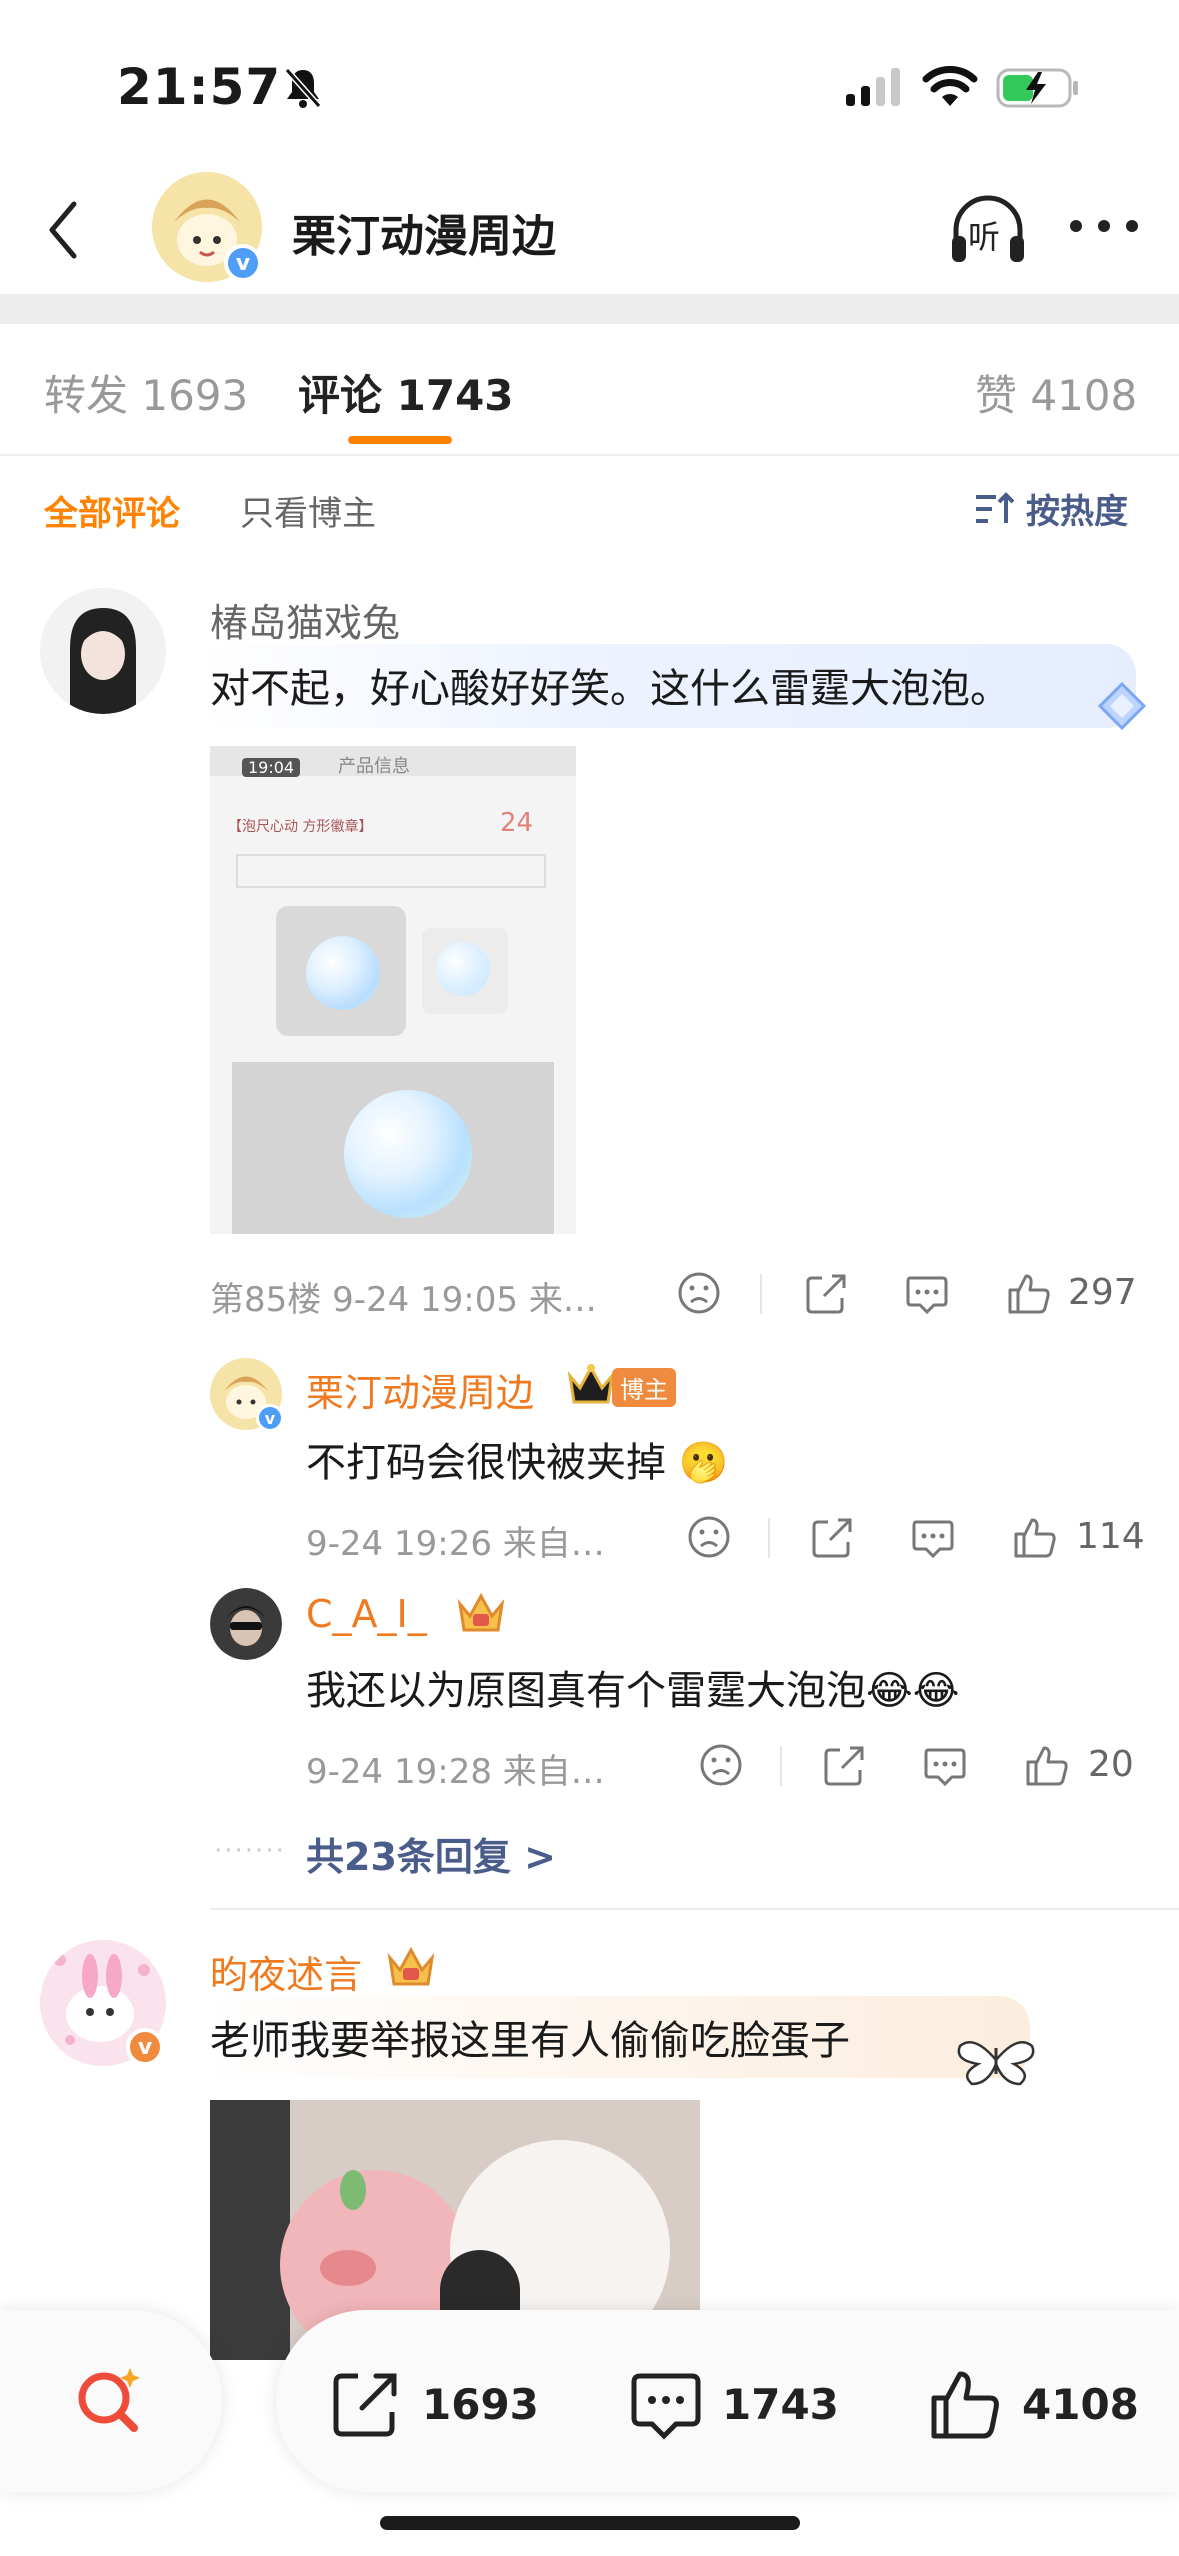  What do you see at coordinates (1111, 1764) in the screenshot?
I see `like-count: 20` at bounding box center [1111, 1764].